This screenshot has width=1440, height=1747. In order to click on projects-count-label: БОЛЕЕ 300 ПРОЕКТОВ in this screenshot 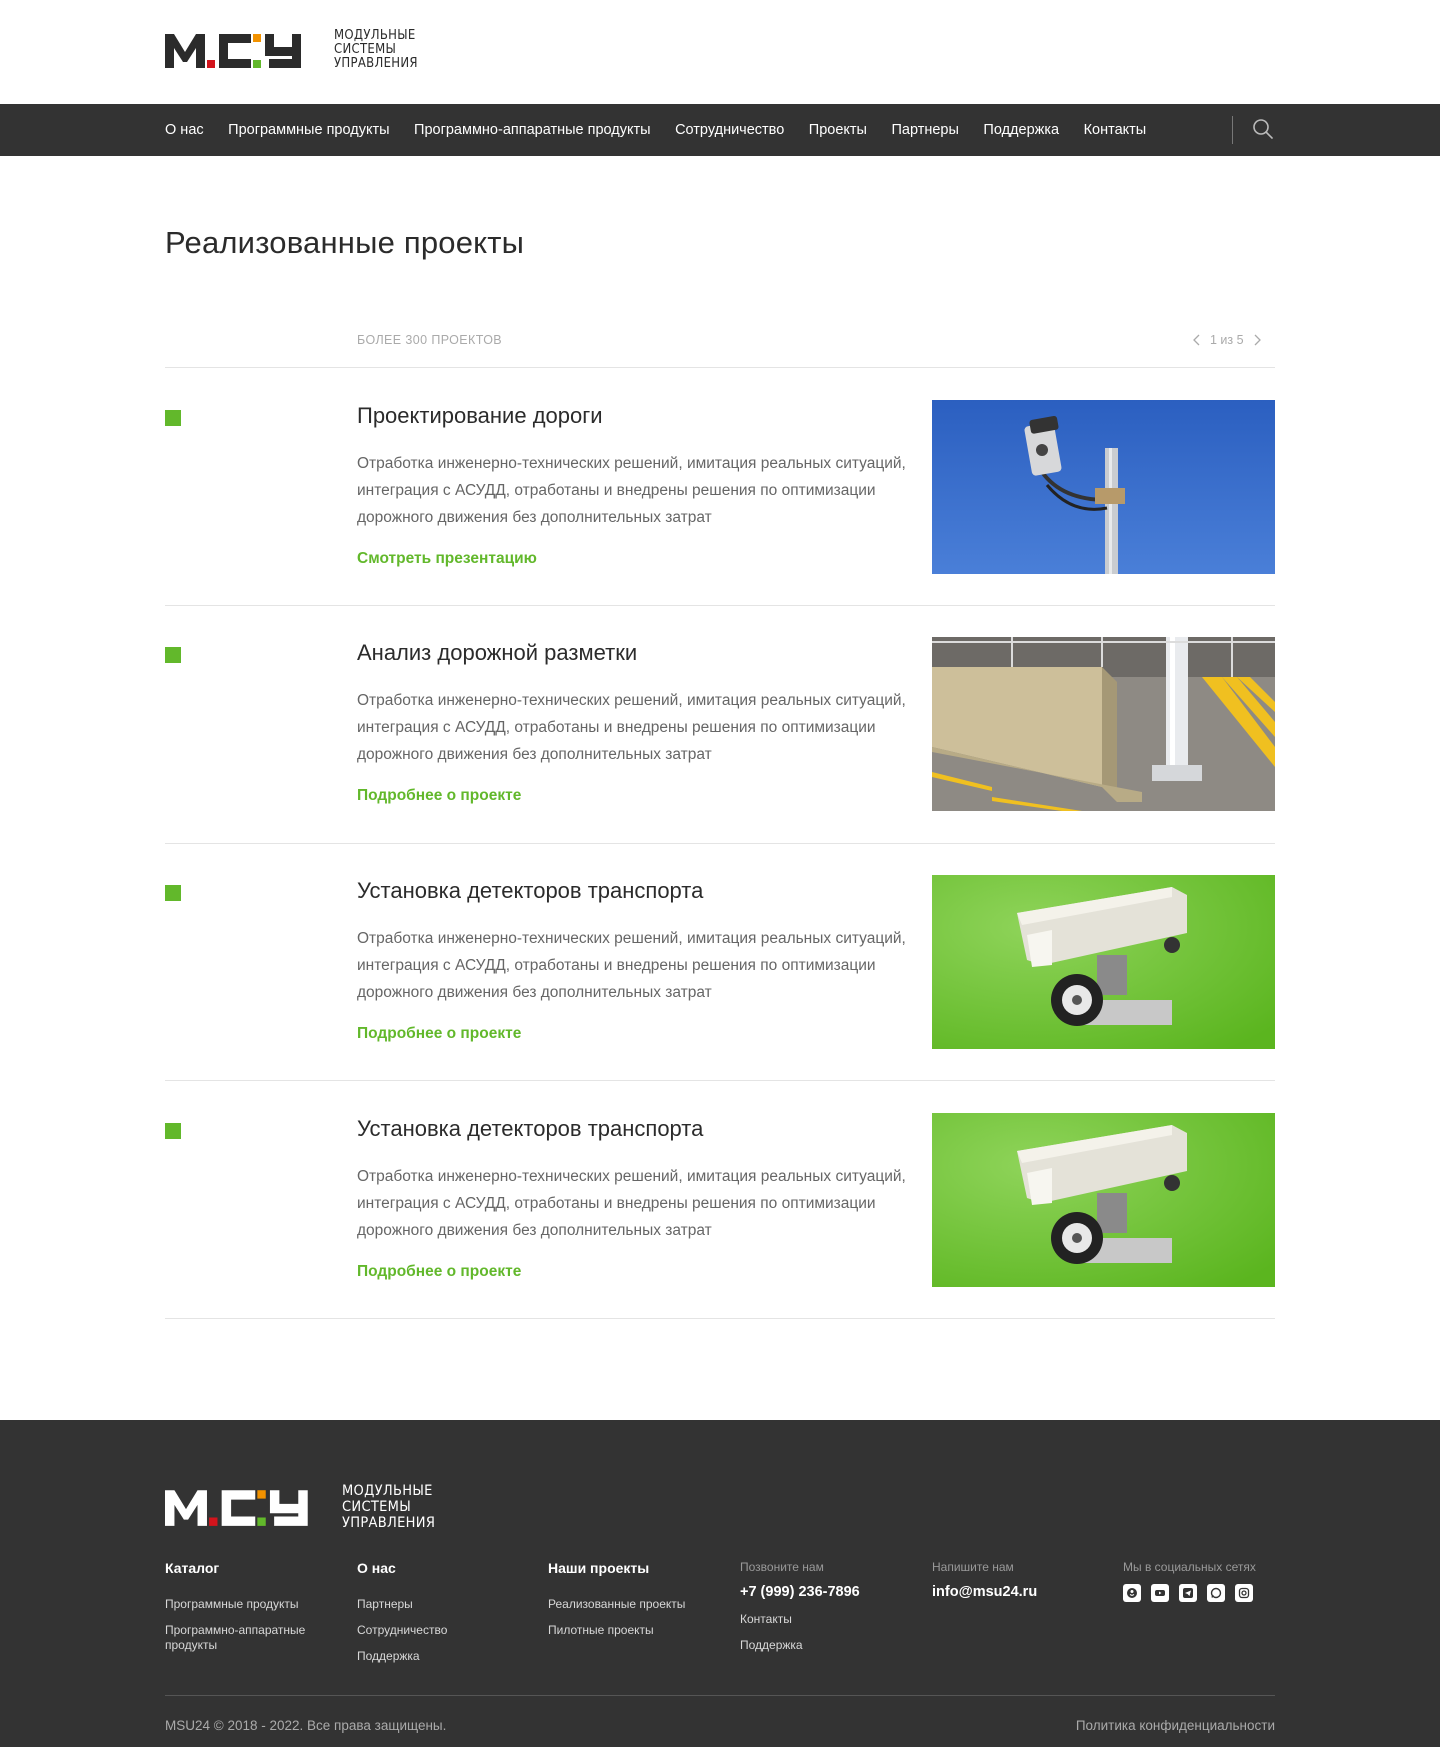, I will do `click(430, 340)`.